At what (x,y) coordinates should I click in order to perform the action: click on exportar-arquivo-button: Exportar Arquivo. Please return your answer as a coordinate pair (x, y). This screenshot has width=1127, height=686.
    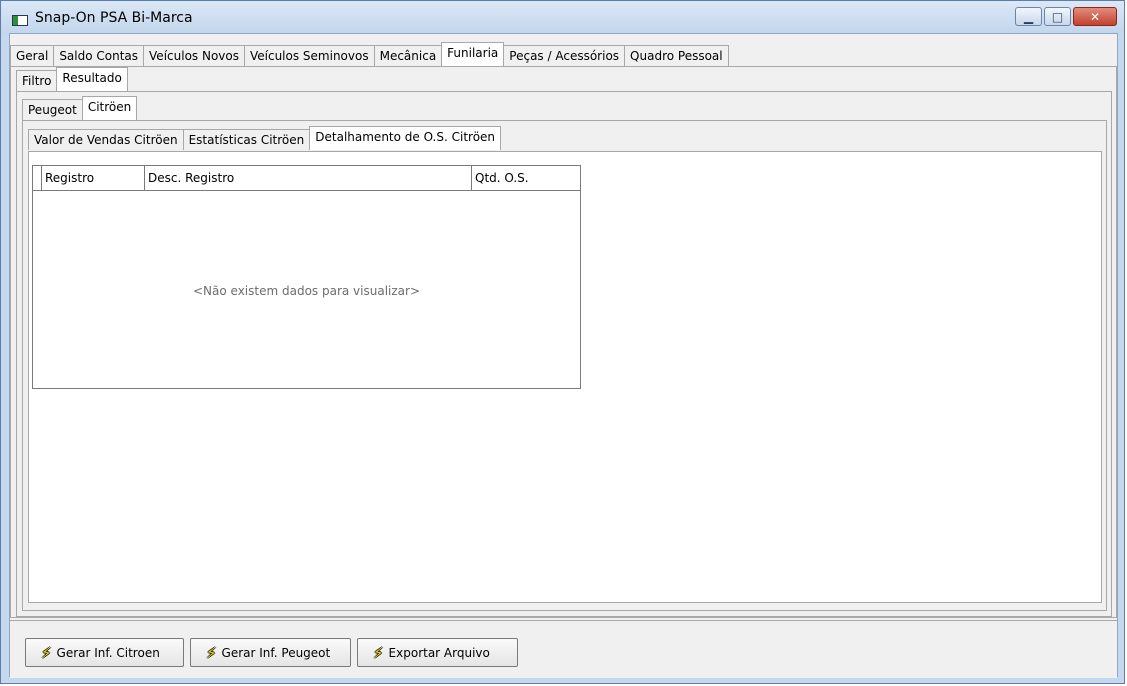
    Looking at the image, I should click on (437, 652).